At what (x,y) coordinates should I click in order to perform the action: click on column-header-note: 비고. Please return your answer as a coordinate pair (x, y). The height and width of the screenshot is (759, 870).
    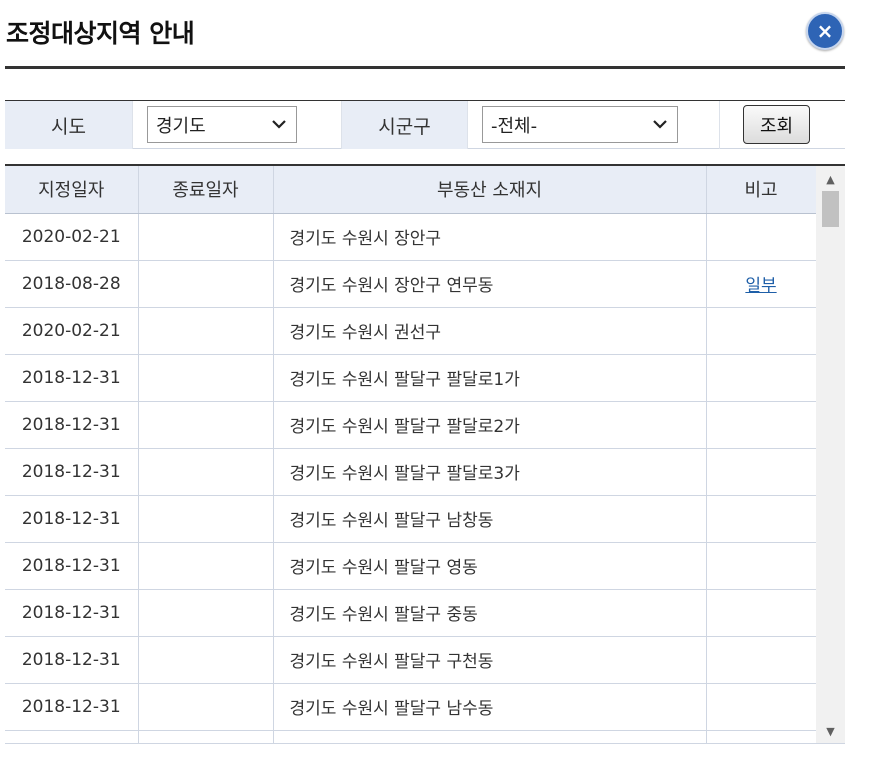
    Looking at the image, I should click on (761, 190).